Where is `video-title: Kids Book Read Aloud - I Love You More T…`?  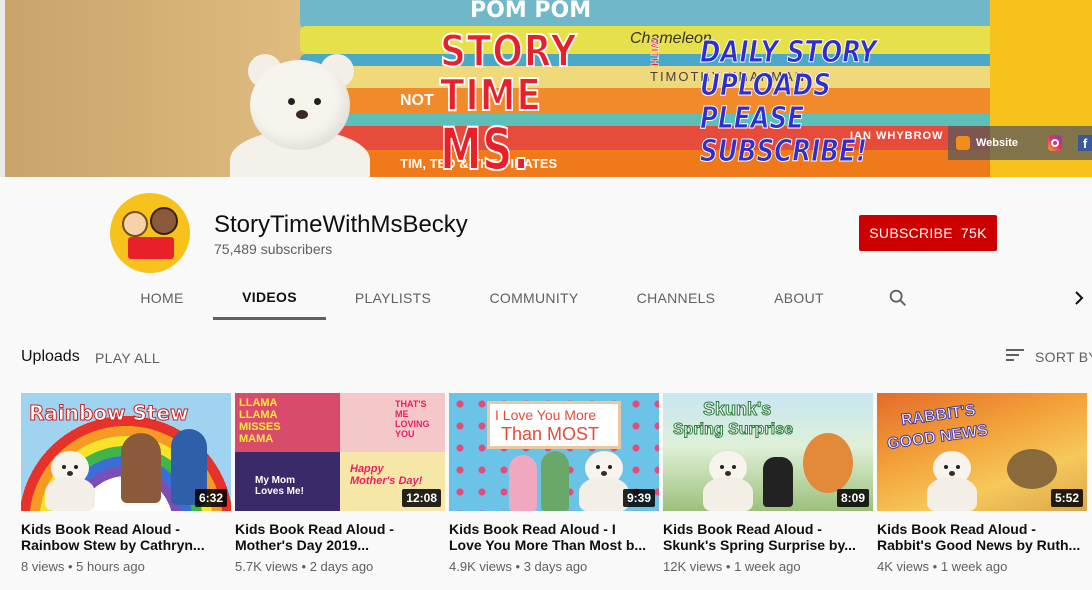 video-title: Kids Book Read Aloud - I Love You More T… is located at coordinates (554, 537).